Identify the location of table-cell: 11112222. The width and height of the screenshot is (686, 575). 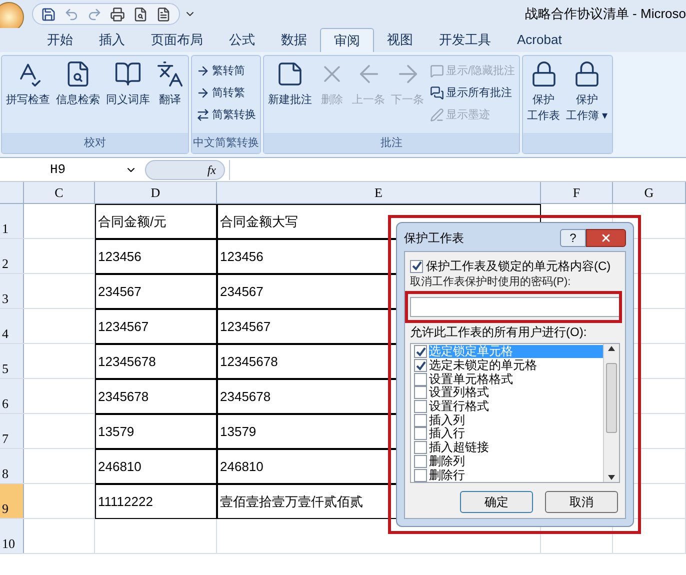
(156, 501).